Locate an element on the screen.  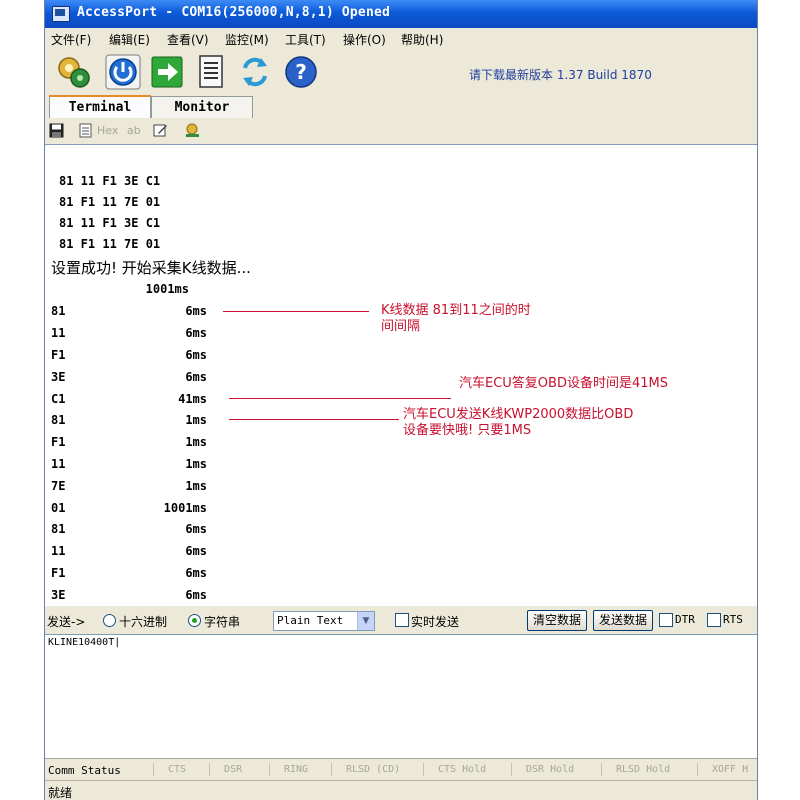
dtr-label: DTR is located at coordinates (685, 619).